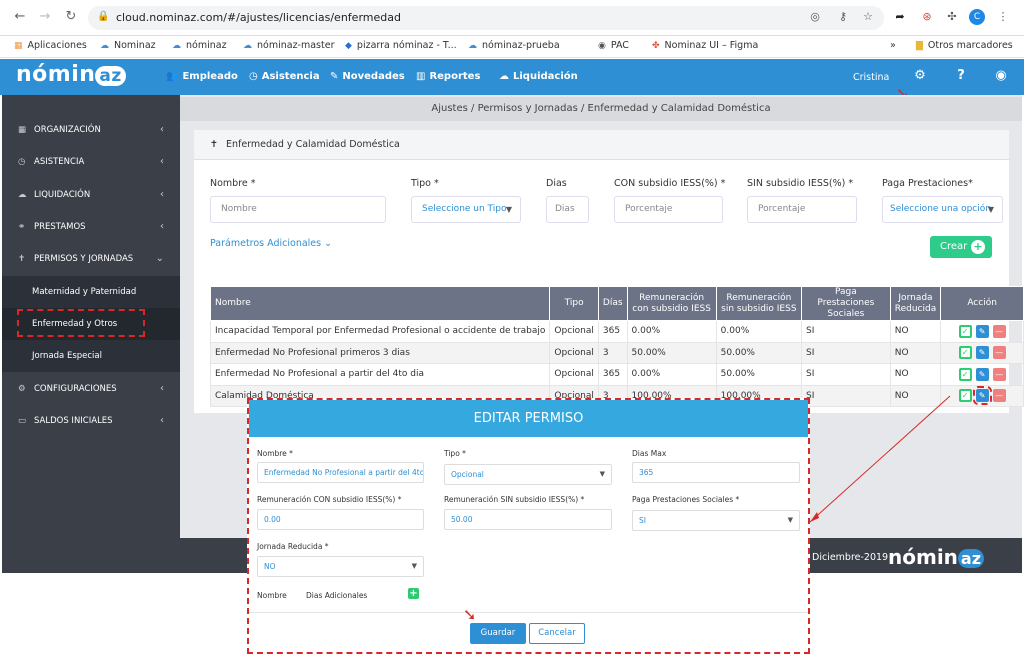 This screenshot has width=1024, height=659. What do you see at coordinates (800, 183) in the screenshot?
I see `label-sin-subsidio: SIN subsidio IESS(%) *` at bounding box center [800, 183].